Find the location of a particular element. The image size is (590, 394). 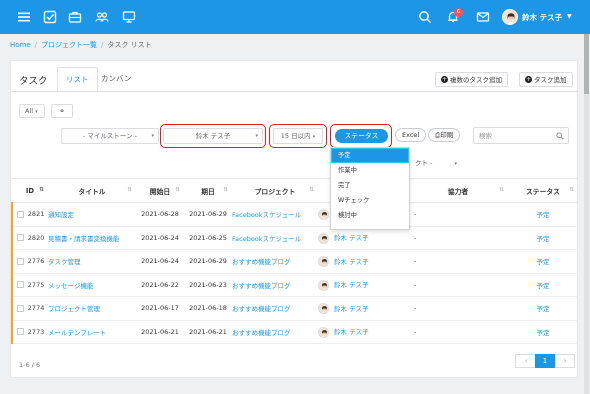

status-option-double-check: Wチェック is located at coordinates (370, 200).